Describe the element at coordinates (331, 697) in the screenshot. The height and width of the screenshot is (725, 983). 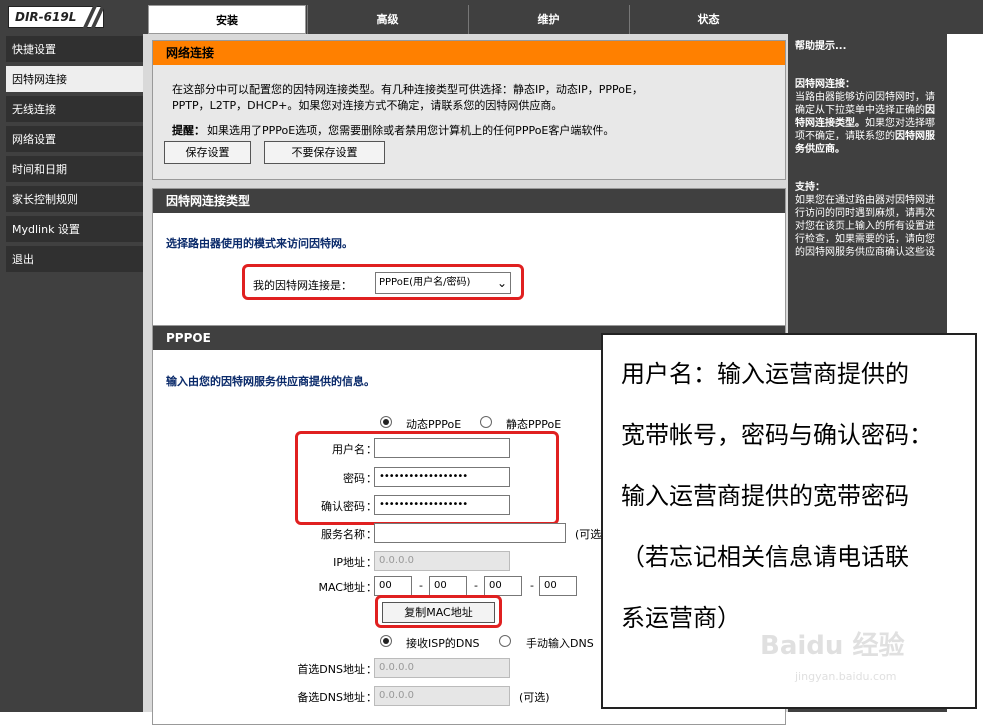
I see `secondary-dns-label: 备选DNS地址` at that location.